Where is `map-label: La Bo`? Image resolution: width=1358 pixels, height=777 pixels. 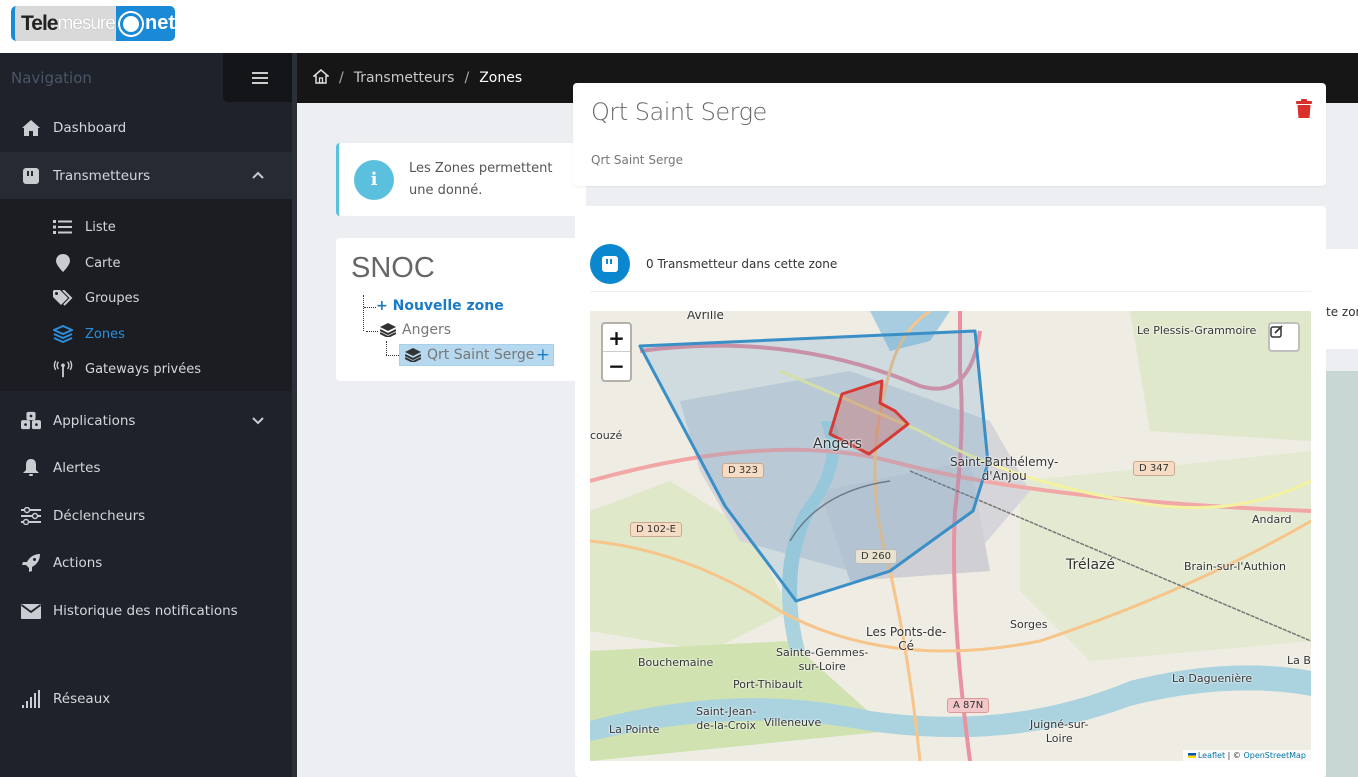 map-label: La Bo is located at coordinates (1299, 660).